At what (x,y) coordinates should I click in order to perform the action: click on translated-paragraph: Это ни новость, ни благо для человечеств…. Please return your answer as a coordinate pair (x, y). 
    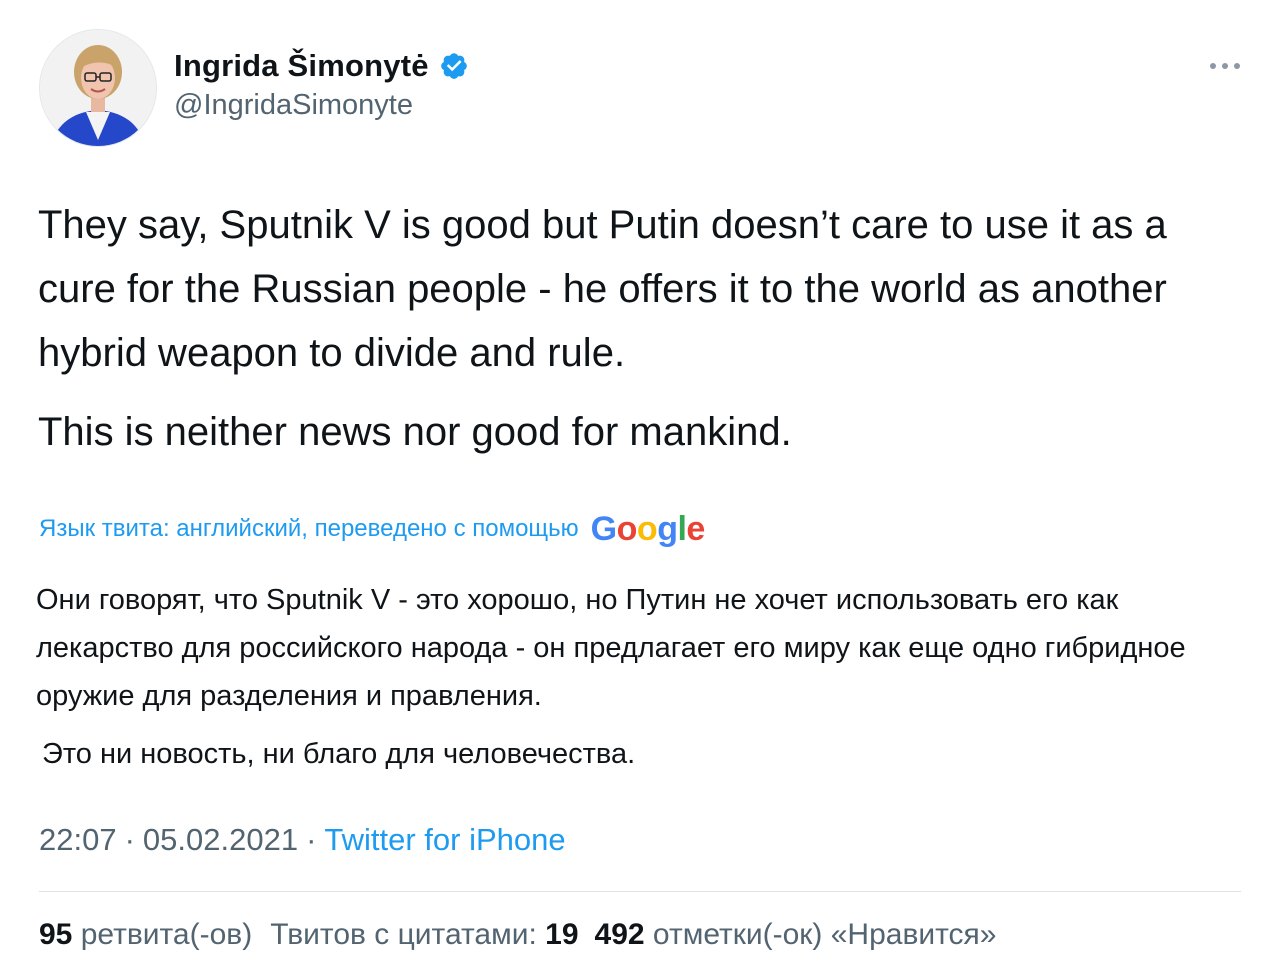
    Looking at the image, I should click on (339, 754).